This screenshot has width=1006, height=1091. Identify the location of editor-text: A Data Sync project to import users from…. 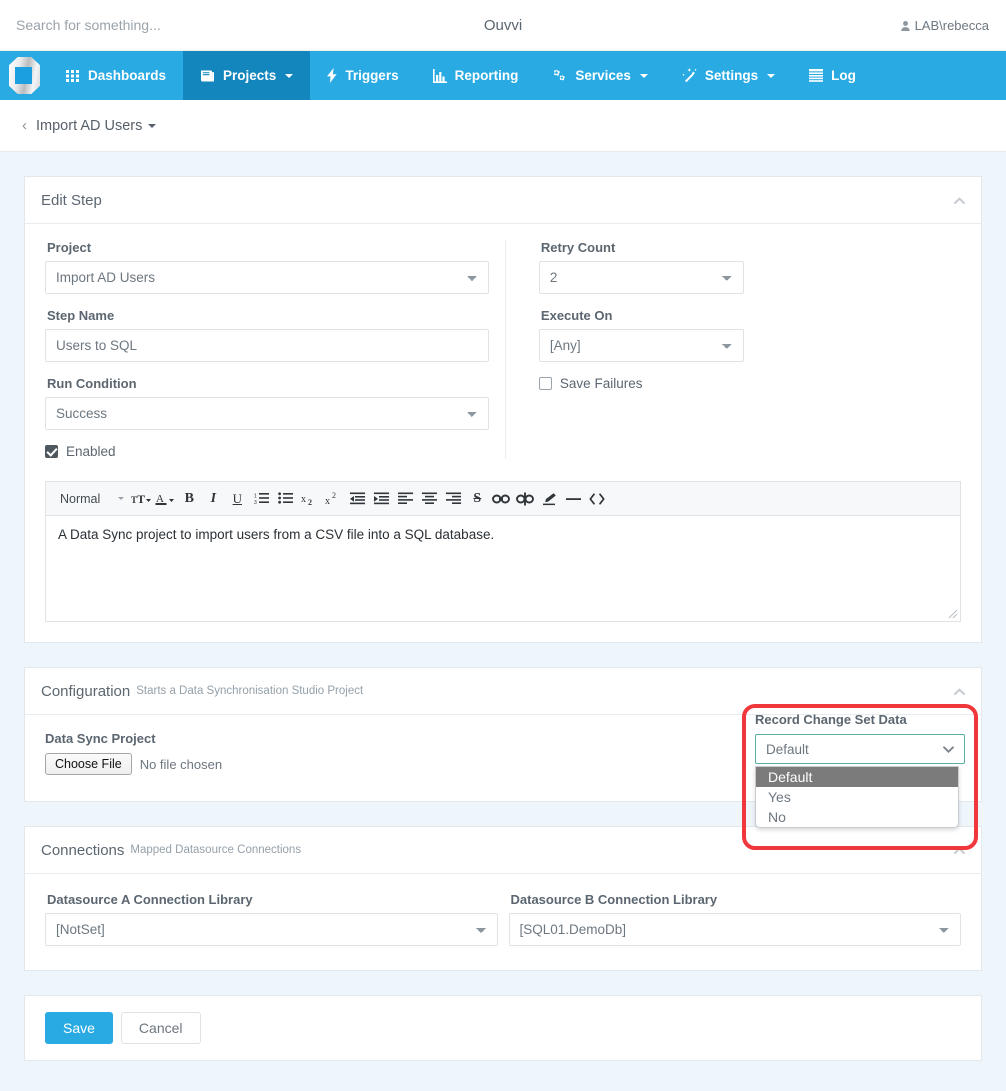
(276, 534).